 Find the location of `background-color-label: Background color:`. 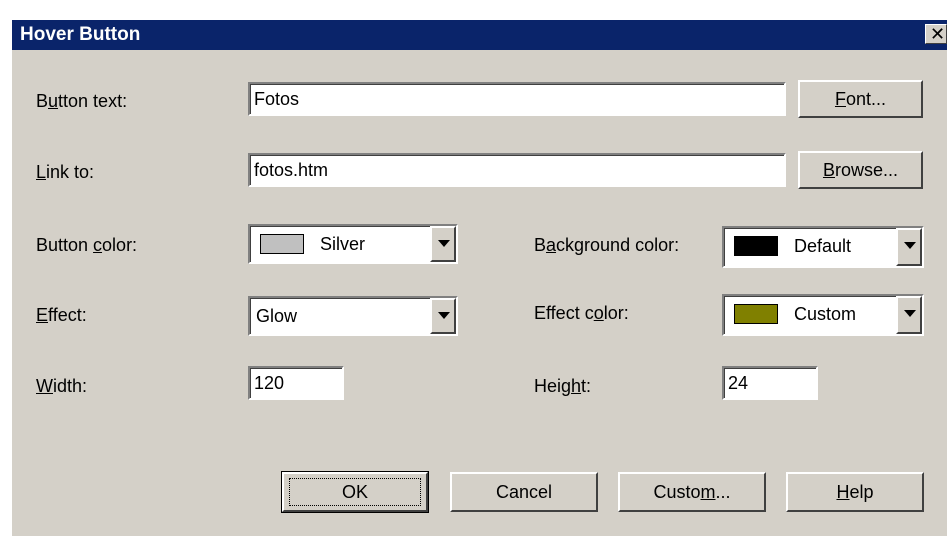

background-color-label: Background color: is located at coordinates (607, 245).